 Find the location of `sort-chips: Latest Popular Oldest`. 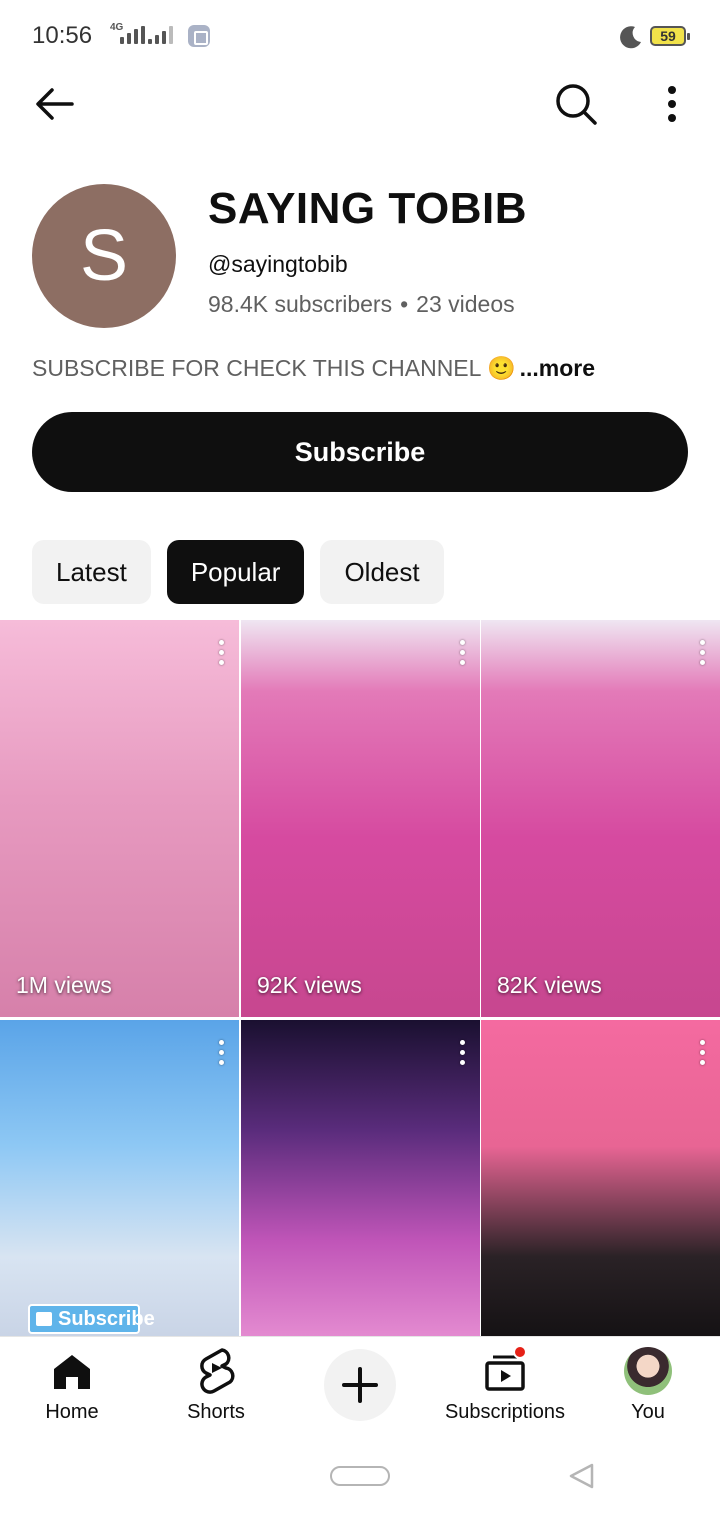

sort-chips: Latest Popular Oldest is located at coordinates (238, 572).